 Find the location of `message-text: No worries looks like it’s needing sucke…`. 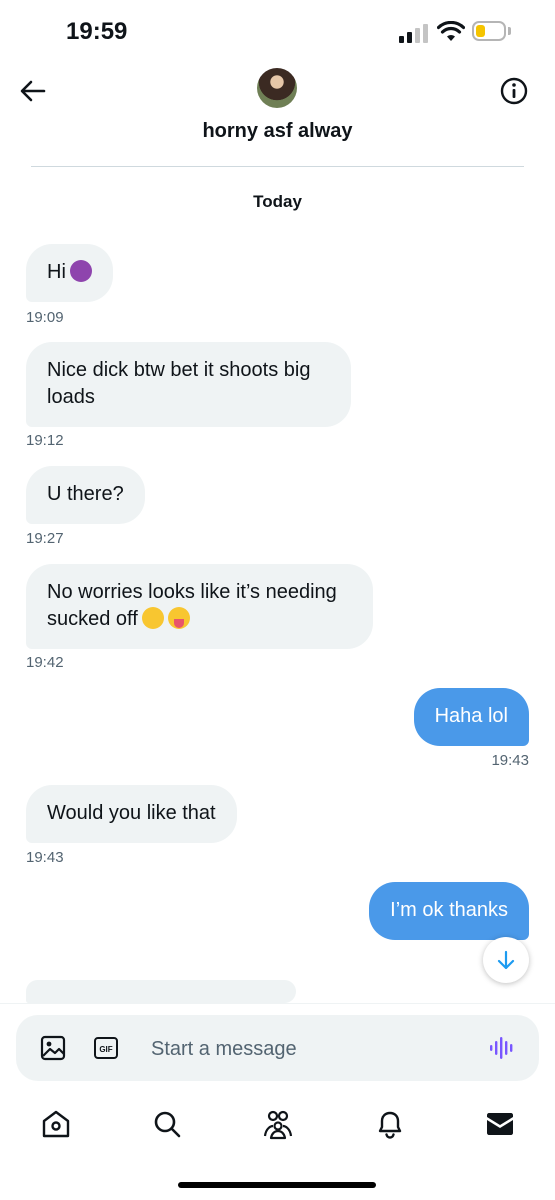

message-text: No worries looks like it’s needing sucke… is located at coordinates (192, 605).